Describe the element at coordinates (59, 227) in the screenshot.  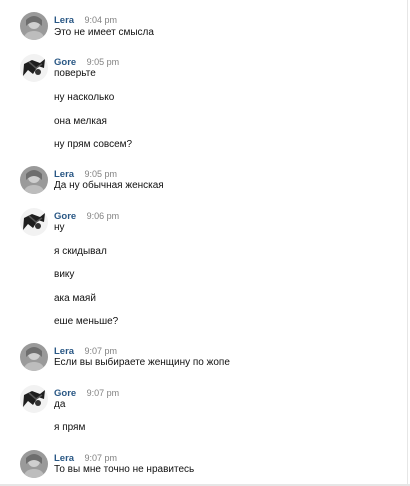
I see `message-text: ну` at that location.